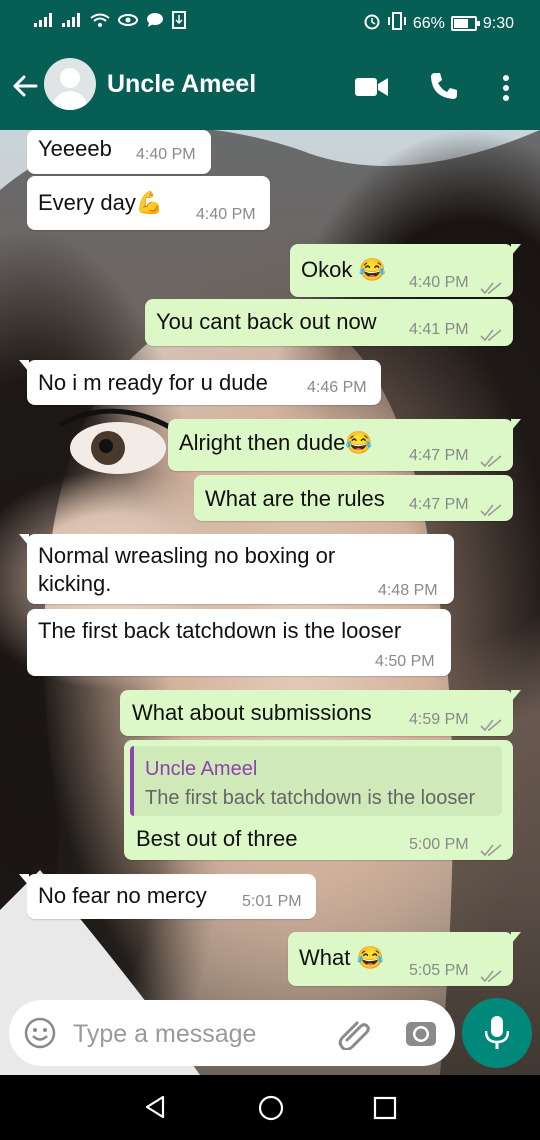  What do you see at coordinates (372, 89) in the screenshot?
I see `video-call-icon` at bounding box center [372, 89].